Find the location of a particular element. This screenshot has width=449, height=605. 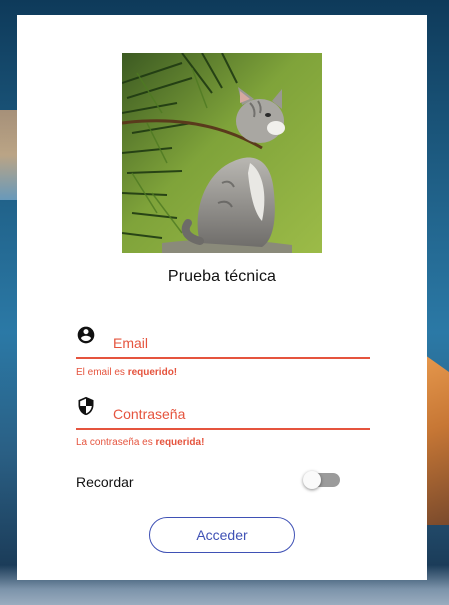

kitten-illustration is located at coordinates (222, 153).